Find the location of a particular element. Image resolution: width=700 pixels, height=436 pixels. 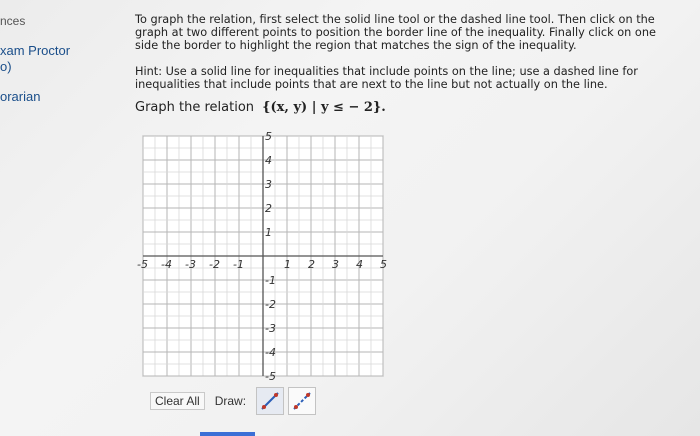

x-tick-label: -3 is located at coordinates (190, 264).